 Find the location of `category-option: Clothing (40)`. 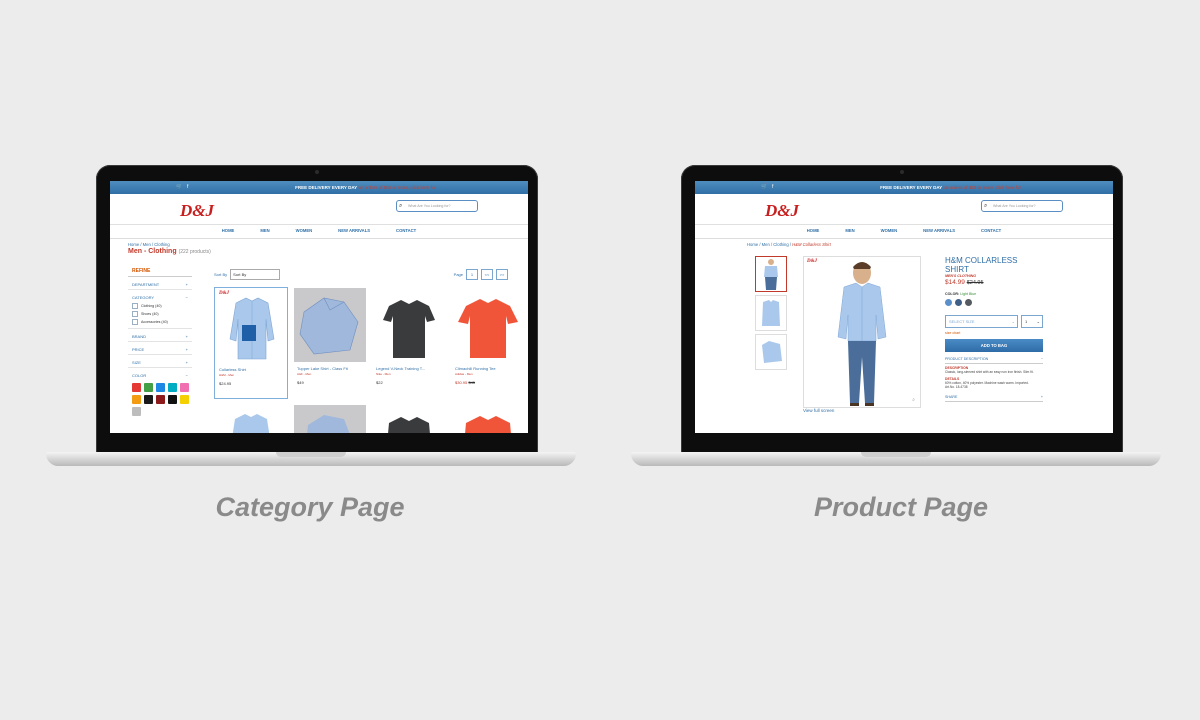

category-option: Clothing (40) is located at coordinates (160, 306).